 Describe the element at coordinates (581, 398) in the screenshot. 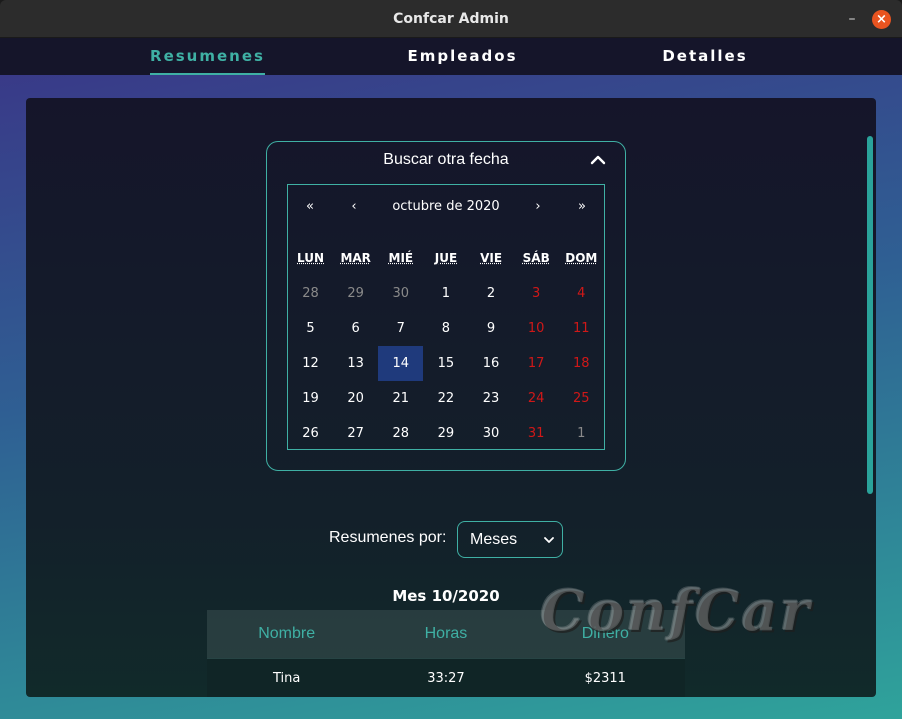

I see `calendar-day: 25` at that location.